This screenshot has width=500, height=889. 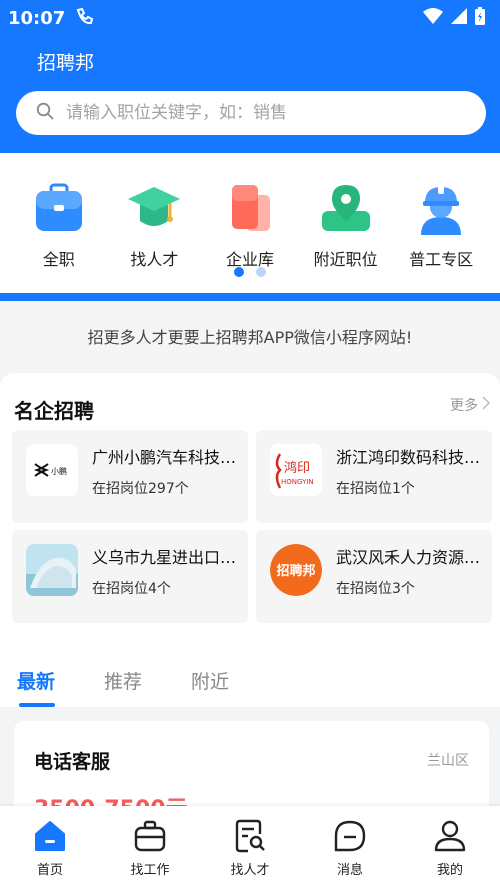 What do you see at coordinates (59, 471) in the screenshot?
I see `logo-text: 小鹏` at bounding box center [59, 471].